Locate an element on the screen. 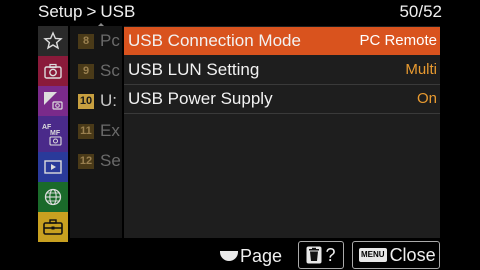 This screenshot has height=270, width=480. breadcrumb-current: USB is located at coordinates (118, 11).